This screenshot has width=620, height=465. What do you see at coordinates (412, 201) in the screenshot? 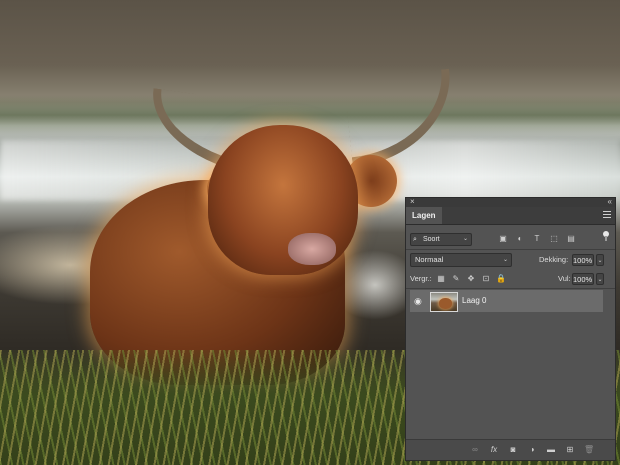
I see `close-panel-icon: ×` at bounding box center [412, 201].